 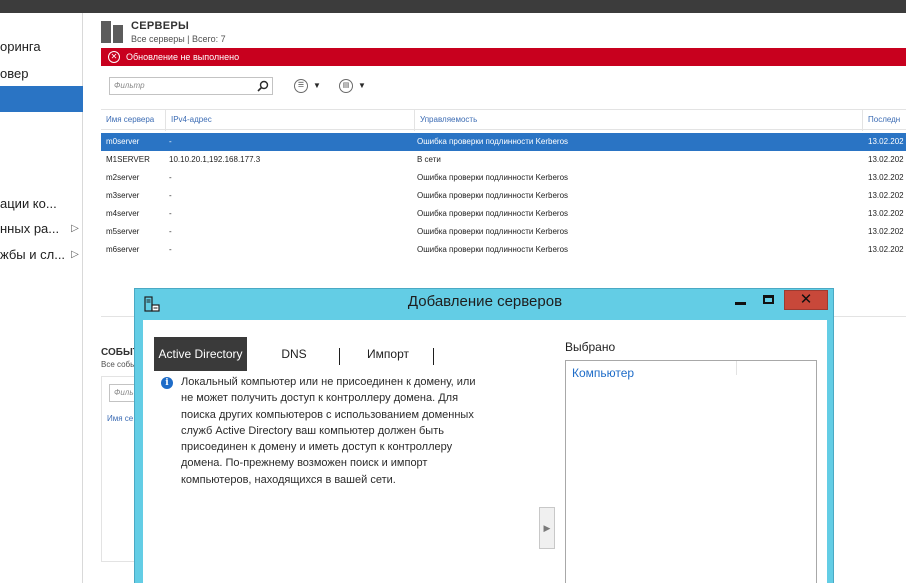 I want to click on error-banner: ✕ Обновление не выполнено, so click(x=503, y=57).